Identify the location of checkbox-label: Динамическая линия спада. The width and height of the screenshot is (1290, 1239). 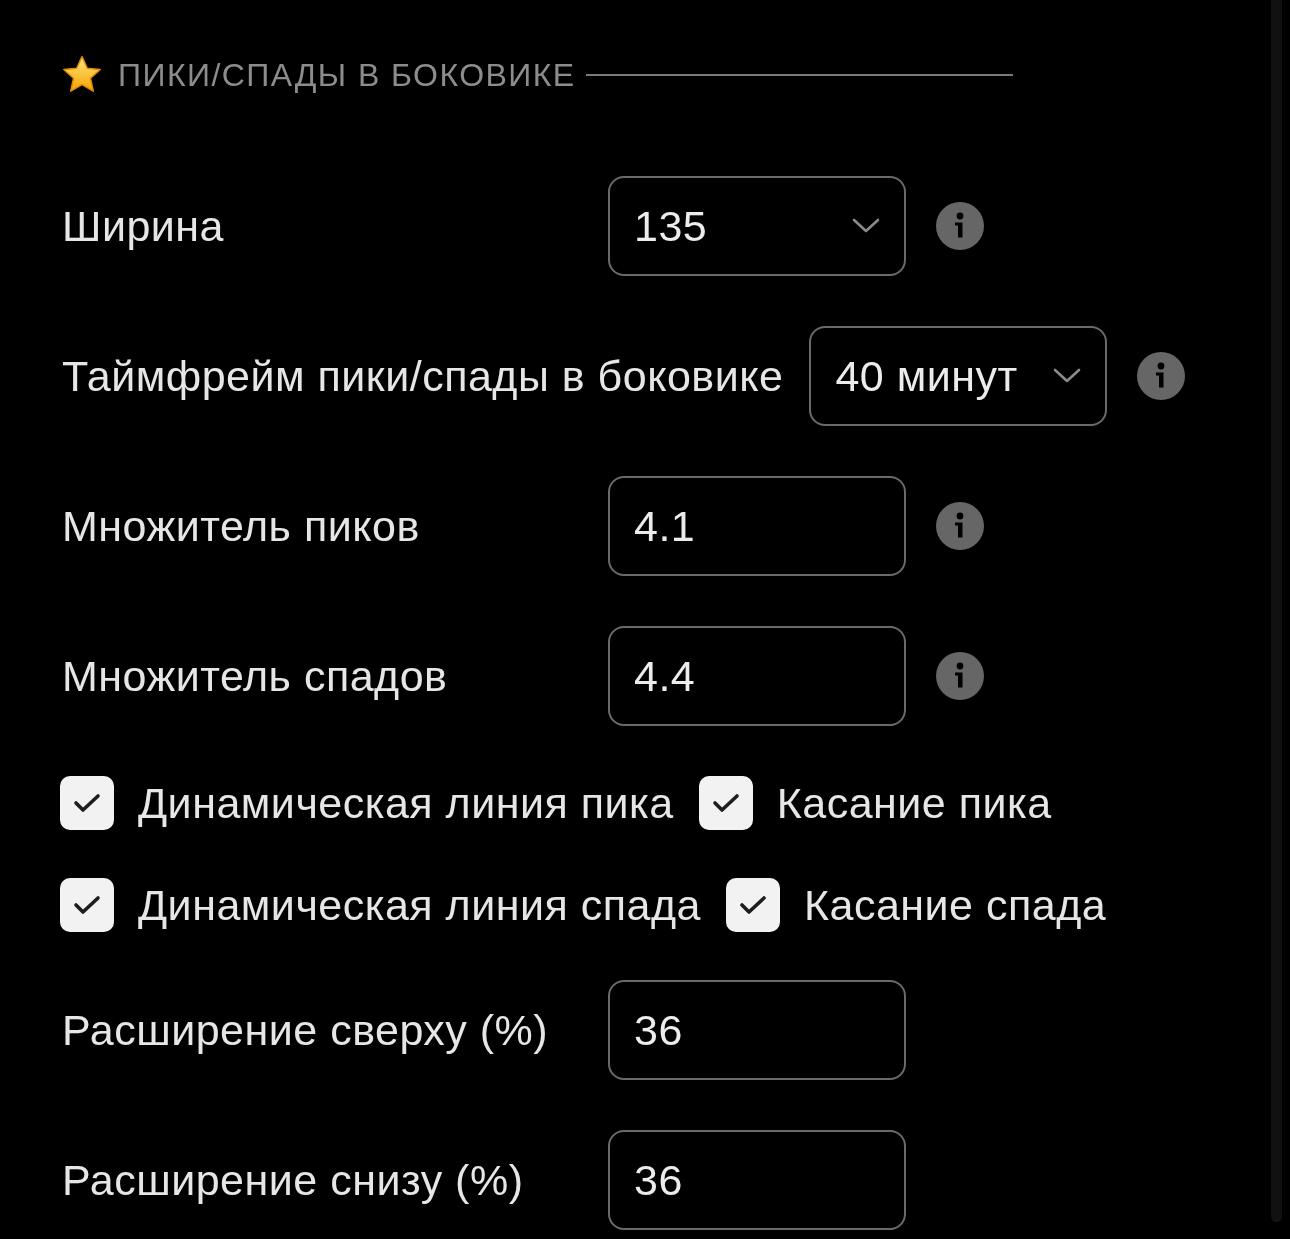
(419, 905).